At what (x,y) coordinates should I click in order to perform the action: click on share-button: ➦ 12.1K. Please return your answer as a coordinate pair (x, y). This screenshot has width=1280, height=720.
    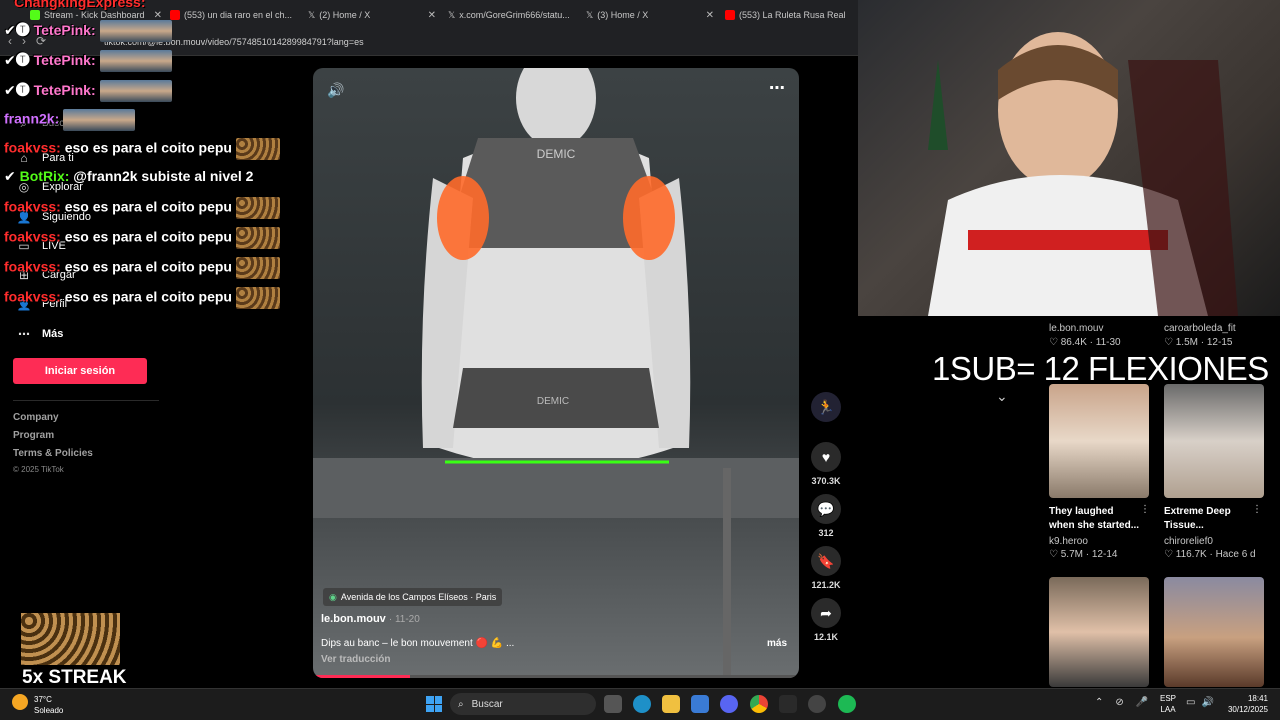
    Looking at the image, I should click on (826, 620).